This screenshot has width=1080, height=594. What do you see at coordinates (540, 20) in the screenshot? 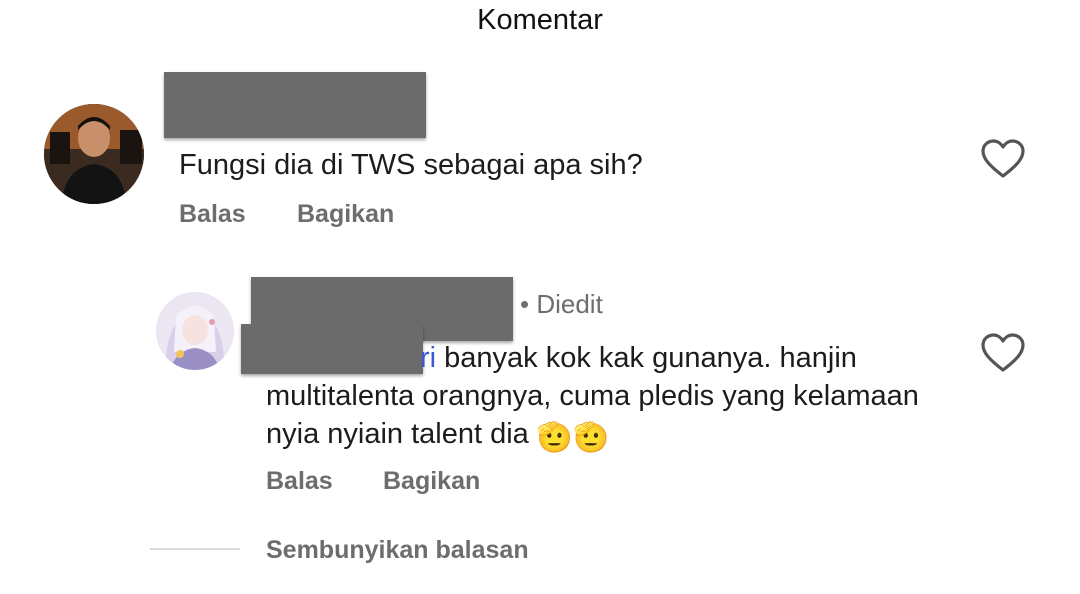
I see `page-title: Komentar` at bounding box center [540, 20].